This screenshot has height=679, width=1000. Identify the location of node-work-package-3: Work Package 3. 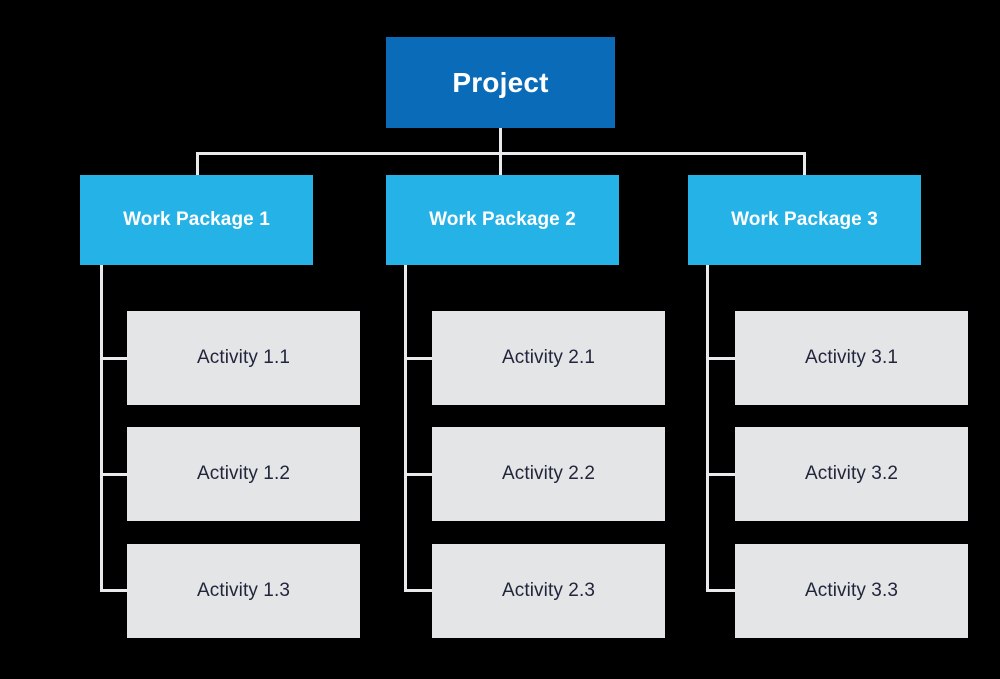
(804, 220).